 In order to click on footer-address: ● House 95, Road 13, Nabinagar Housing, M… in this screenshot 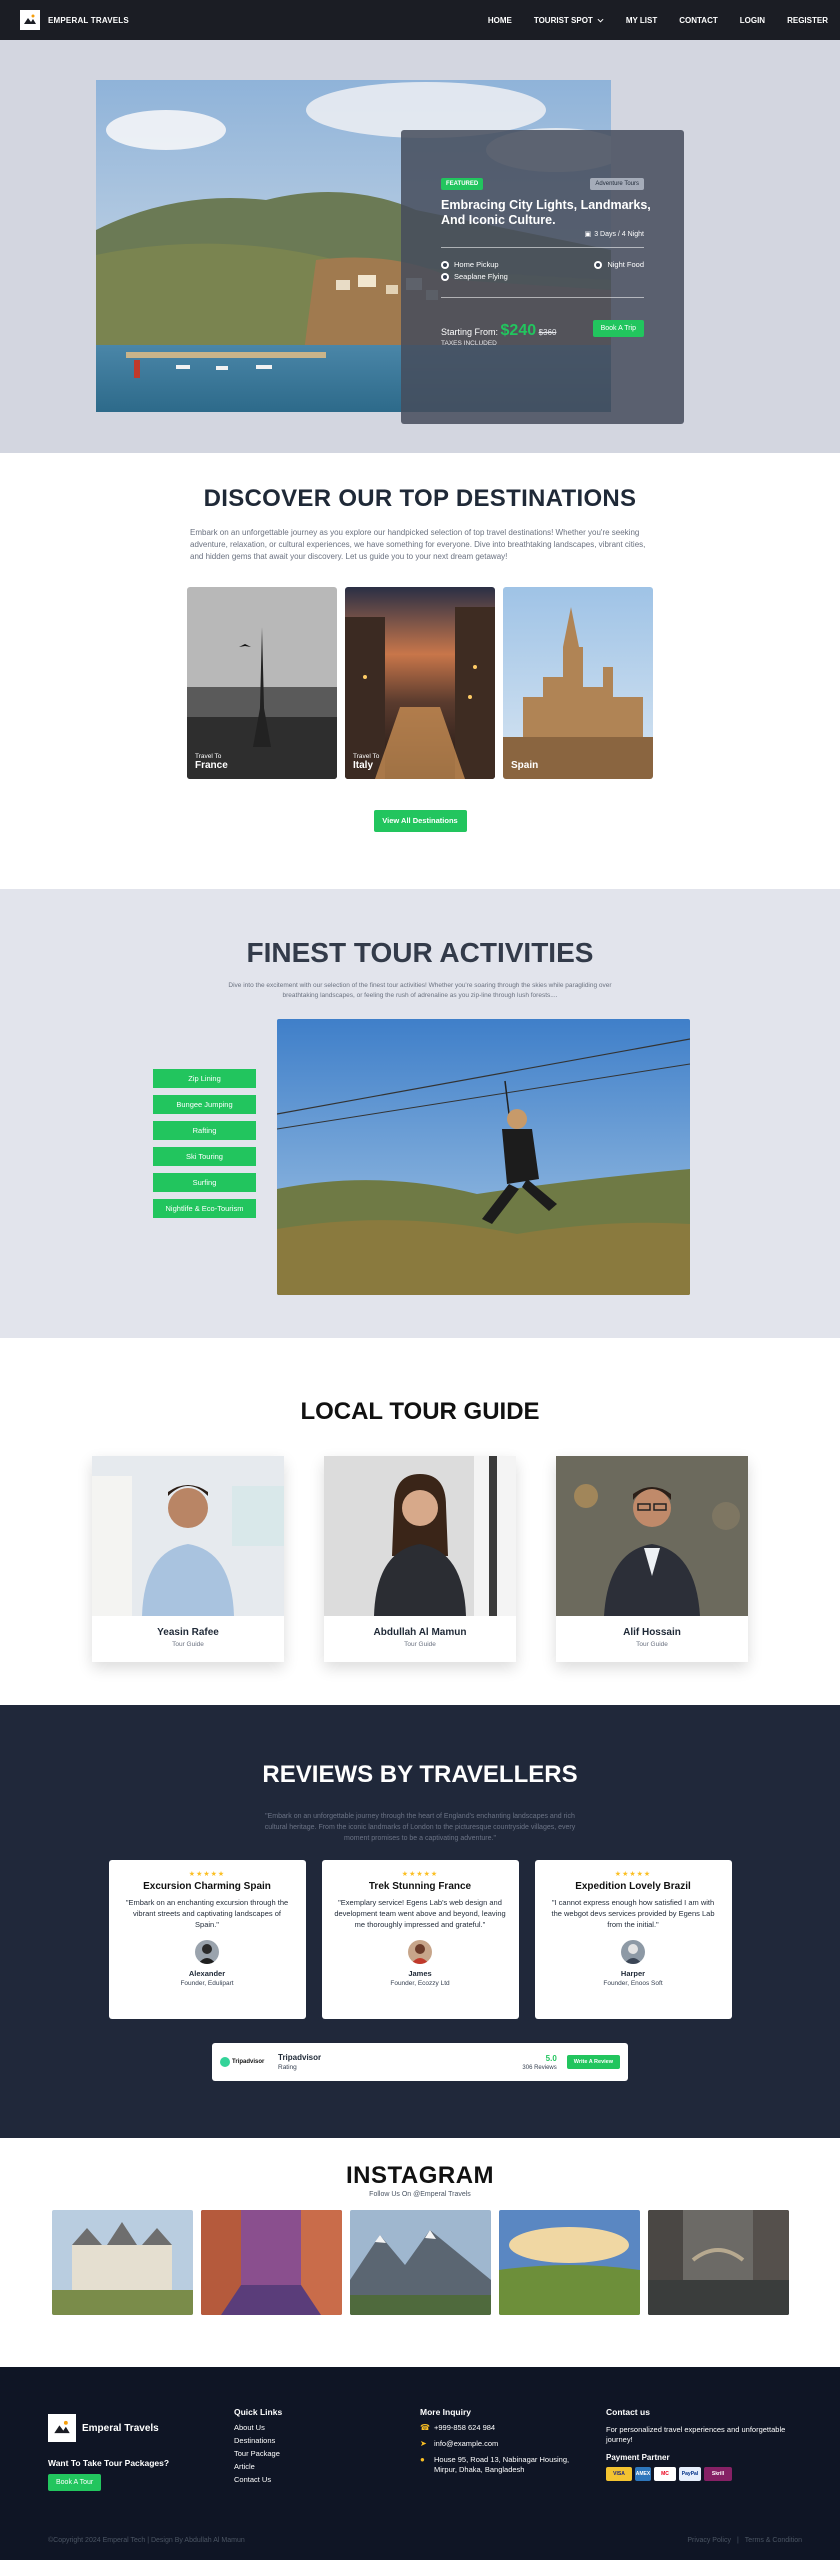, I will do `click(513, 2465)`.